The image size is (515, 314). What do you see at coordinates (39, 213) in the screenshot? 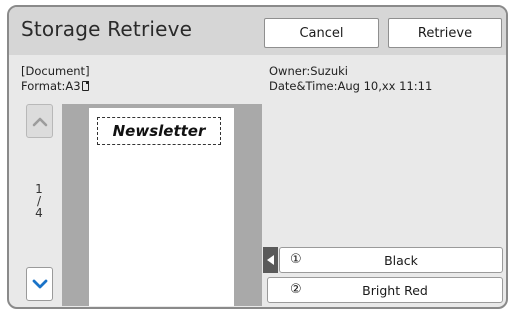
I see `page-total: 4` at bounding box center [39, 213].